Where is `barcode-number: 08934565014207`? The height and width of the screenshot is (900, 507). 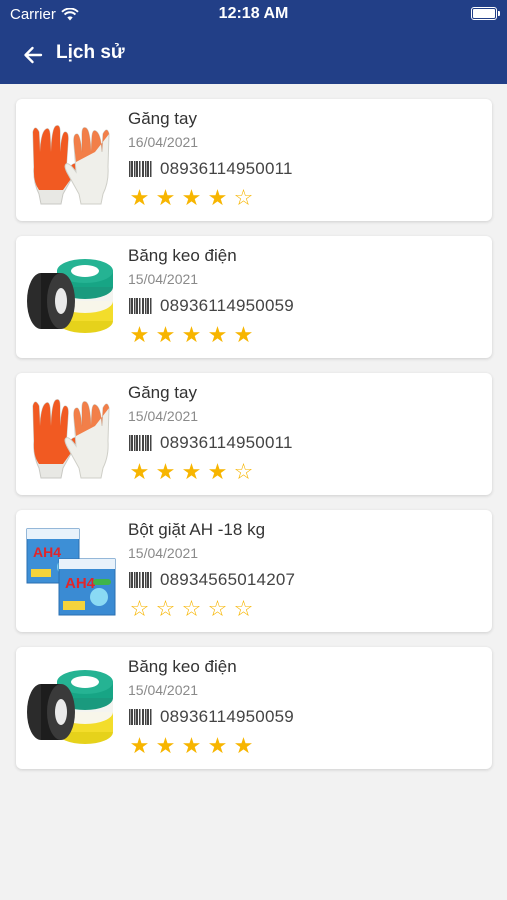 barcode-number: 08934565014207 is located at coordinates (228, 579).